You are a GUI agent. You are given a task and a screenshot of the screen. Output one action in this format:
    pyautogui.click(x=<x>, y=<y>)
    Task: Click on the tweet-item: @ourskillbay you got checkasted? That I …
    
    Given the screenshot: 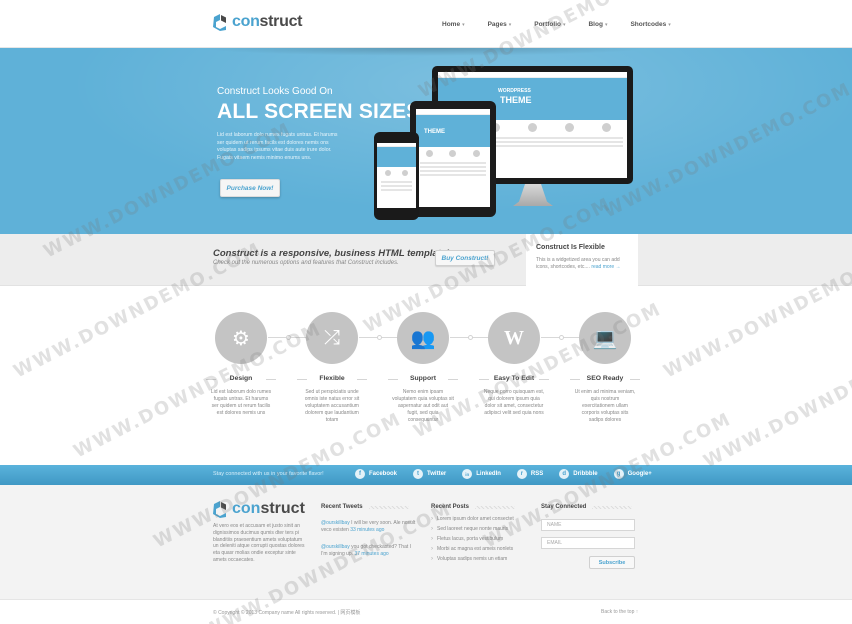 What is the action you would take?
    pyautogui.click(x=366, y=550)
    